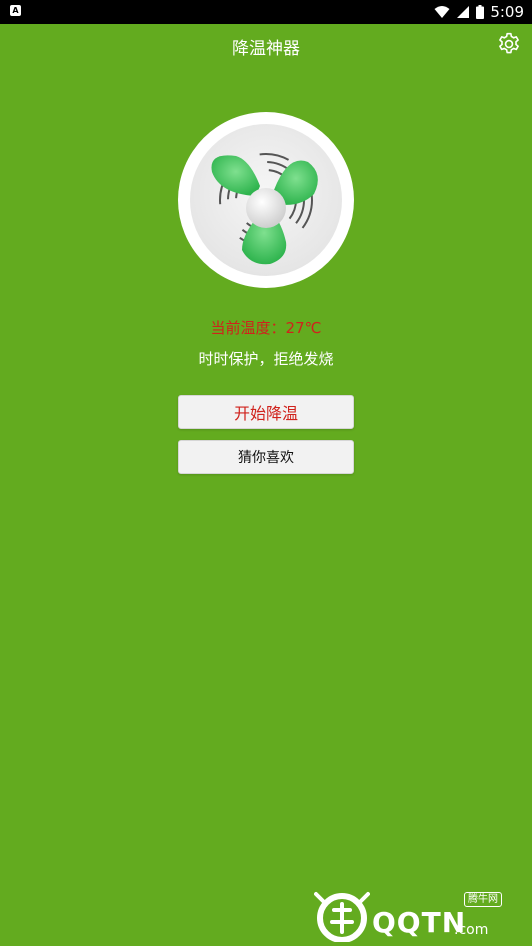 The image size is (532, 946). Describe the element at coordinates (463, 12) in the screenshot. I see `signal-icon` at that location.